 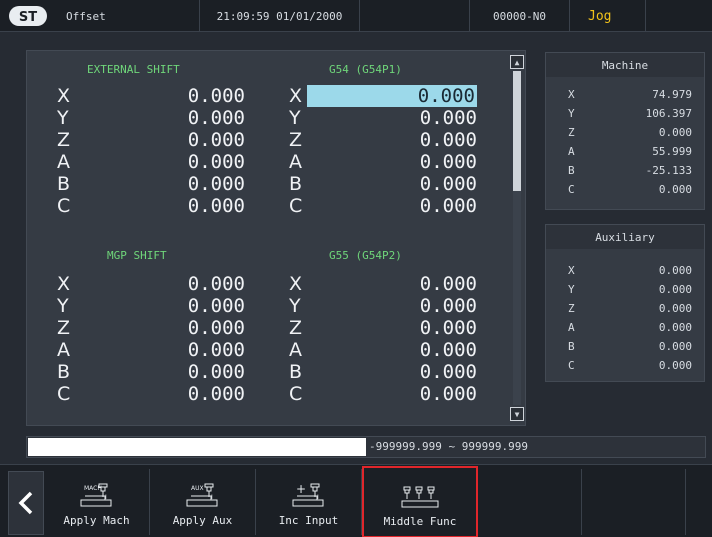 I want to click on auxiliary-row: Y 0.000, so click(x=625, y=289).